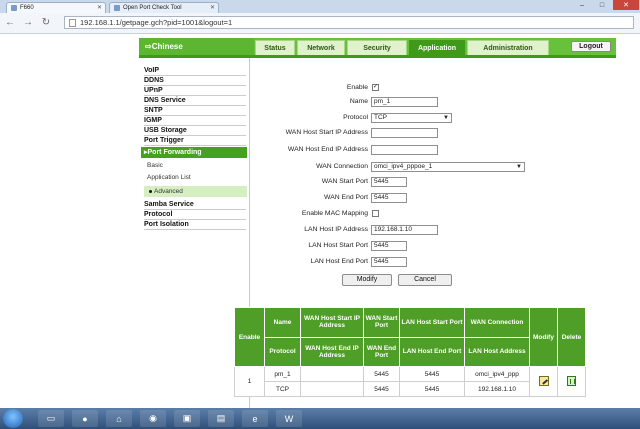  I want to click on submenu-application-list: Application List, so click(197, 177).